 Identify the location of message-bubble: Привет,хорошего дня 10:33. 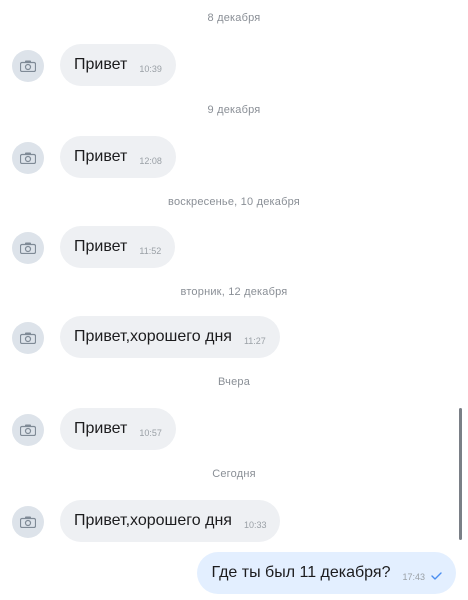
(170, 521).